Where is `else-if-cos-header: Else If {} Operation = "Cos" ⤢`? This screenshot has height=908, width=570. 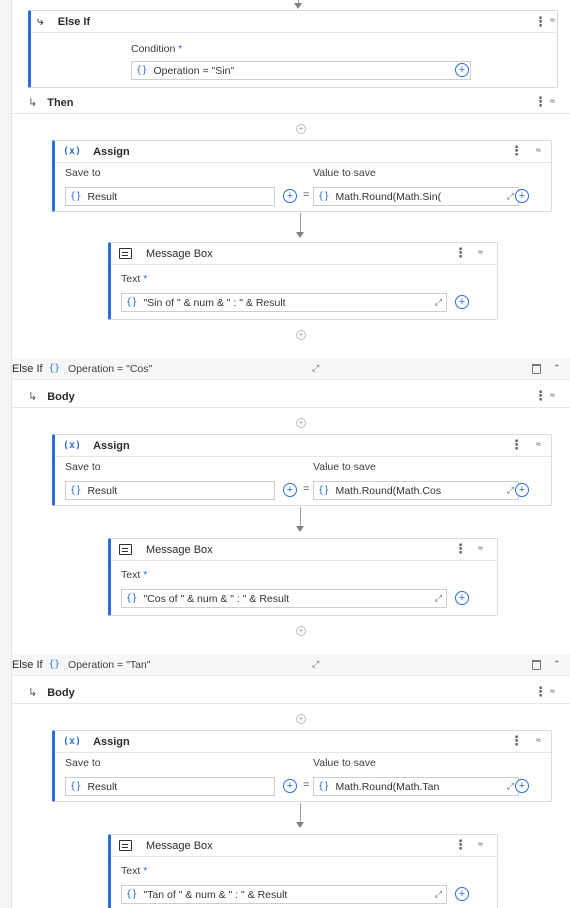
else-if-cos-header: Else If {} Operation = "Cos" ⤢ is located at coordinates (291, 369).